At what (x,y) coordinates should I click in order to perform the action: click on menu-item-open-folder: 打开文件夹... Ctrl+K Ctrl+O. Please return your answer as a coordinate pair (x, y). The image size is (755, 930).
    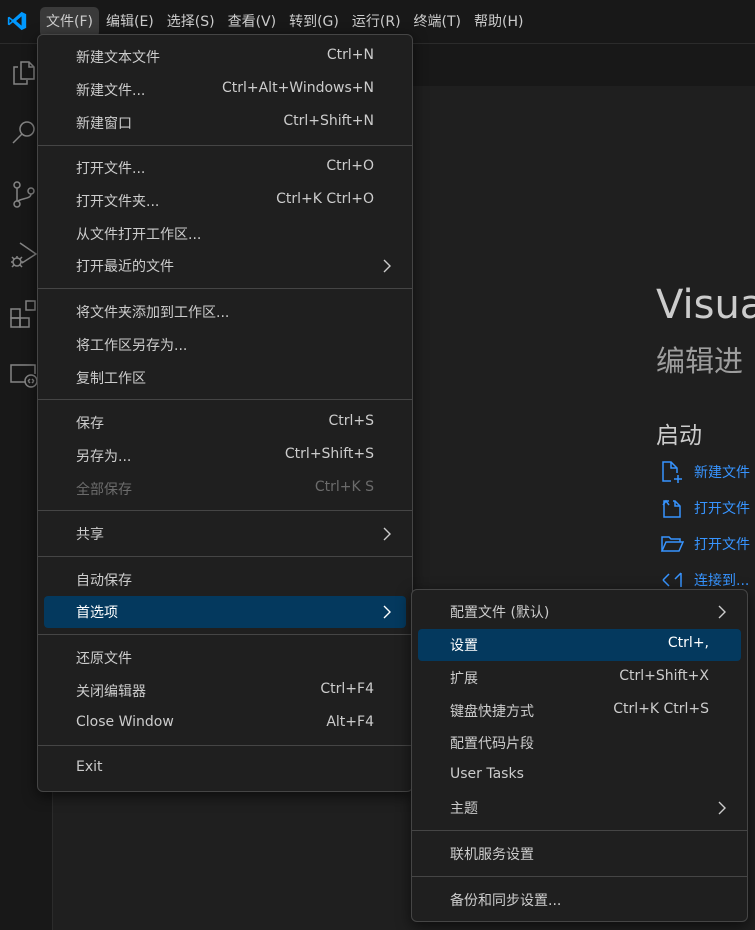
    Looking at the image, I should click on (225, 201).